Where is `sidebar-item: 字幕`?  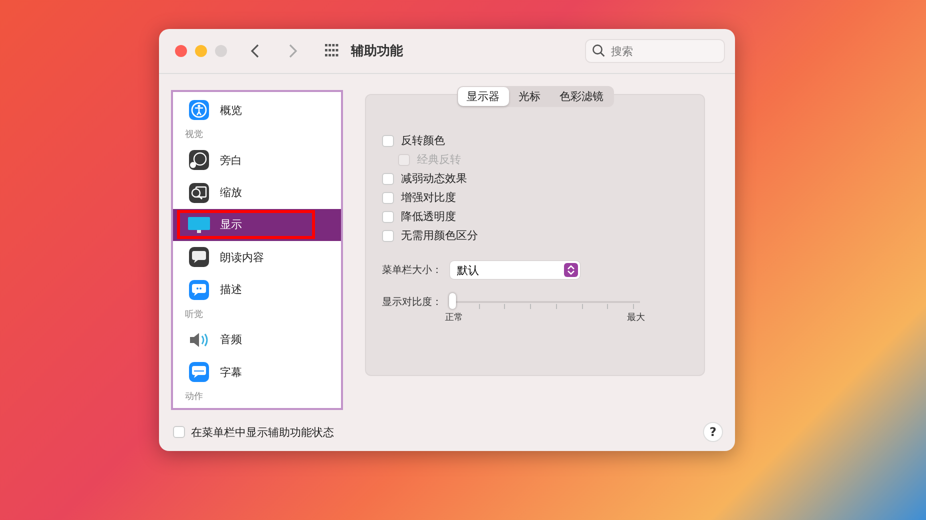
sidebar-item: 字幕 is located at coordinates (257, 372).